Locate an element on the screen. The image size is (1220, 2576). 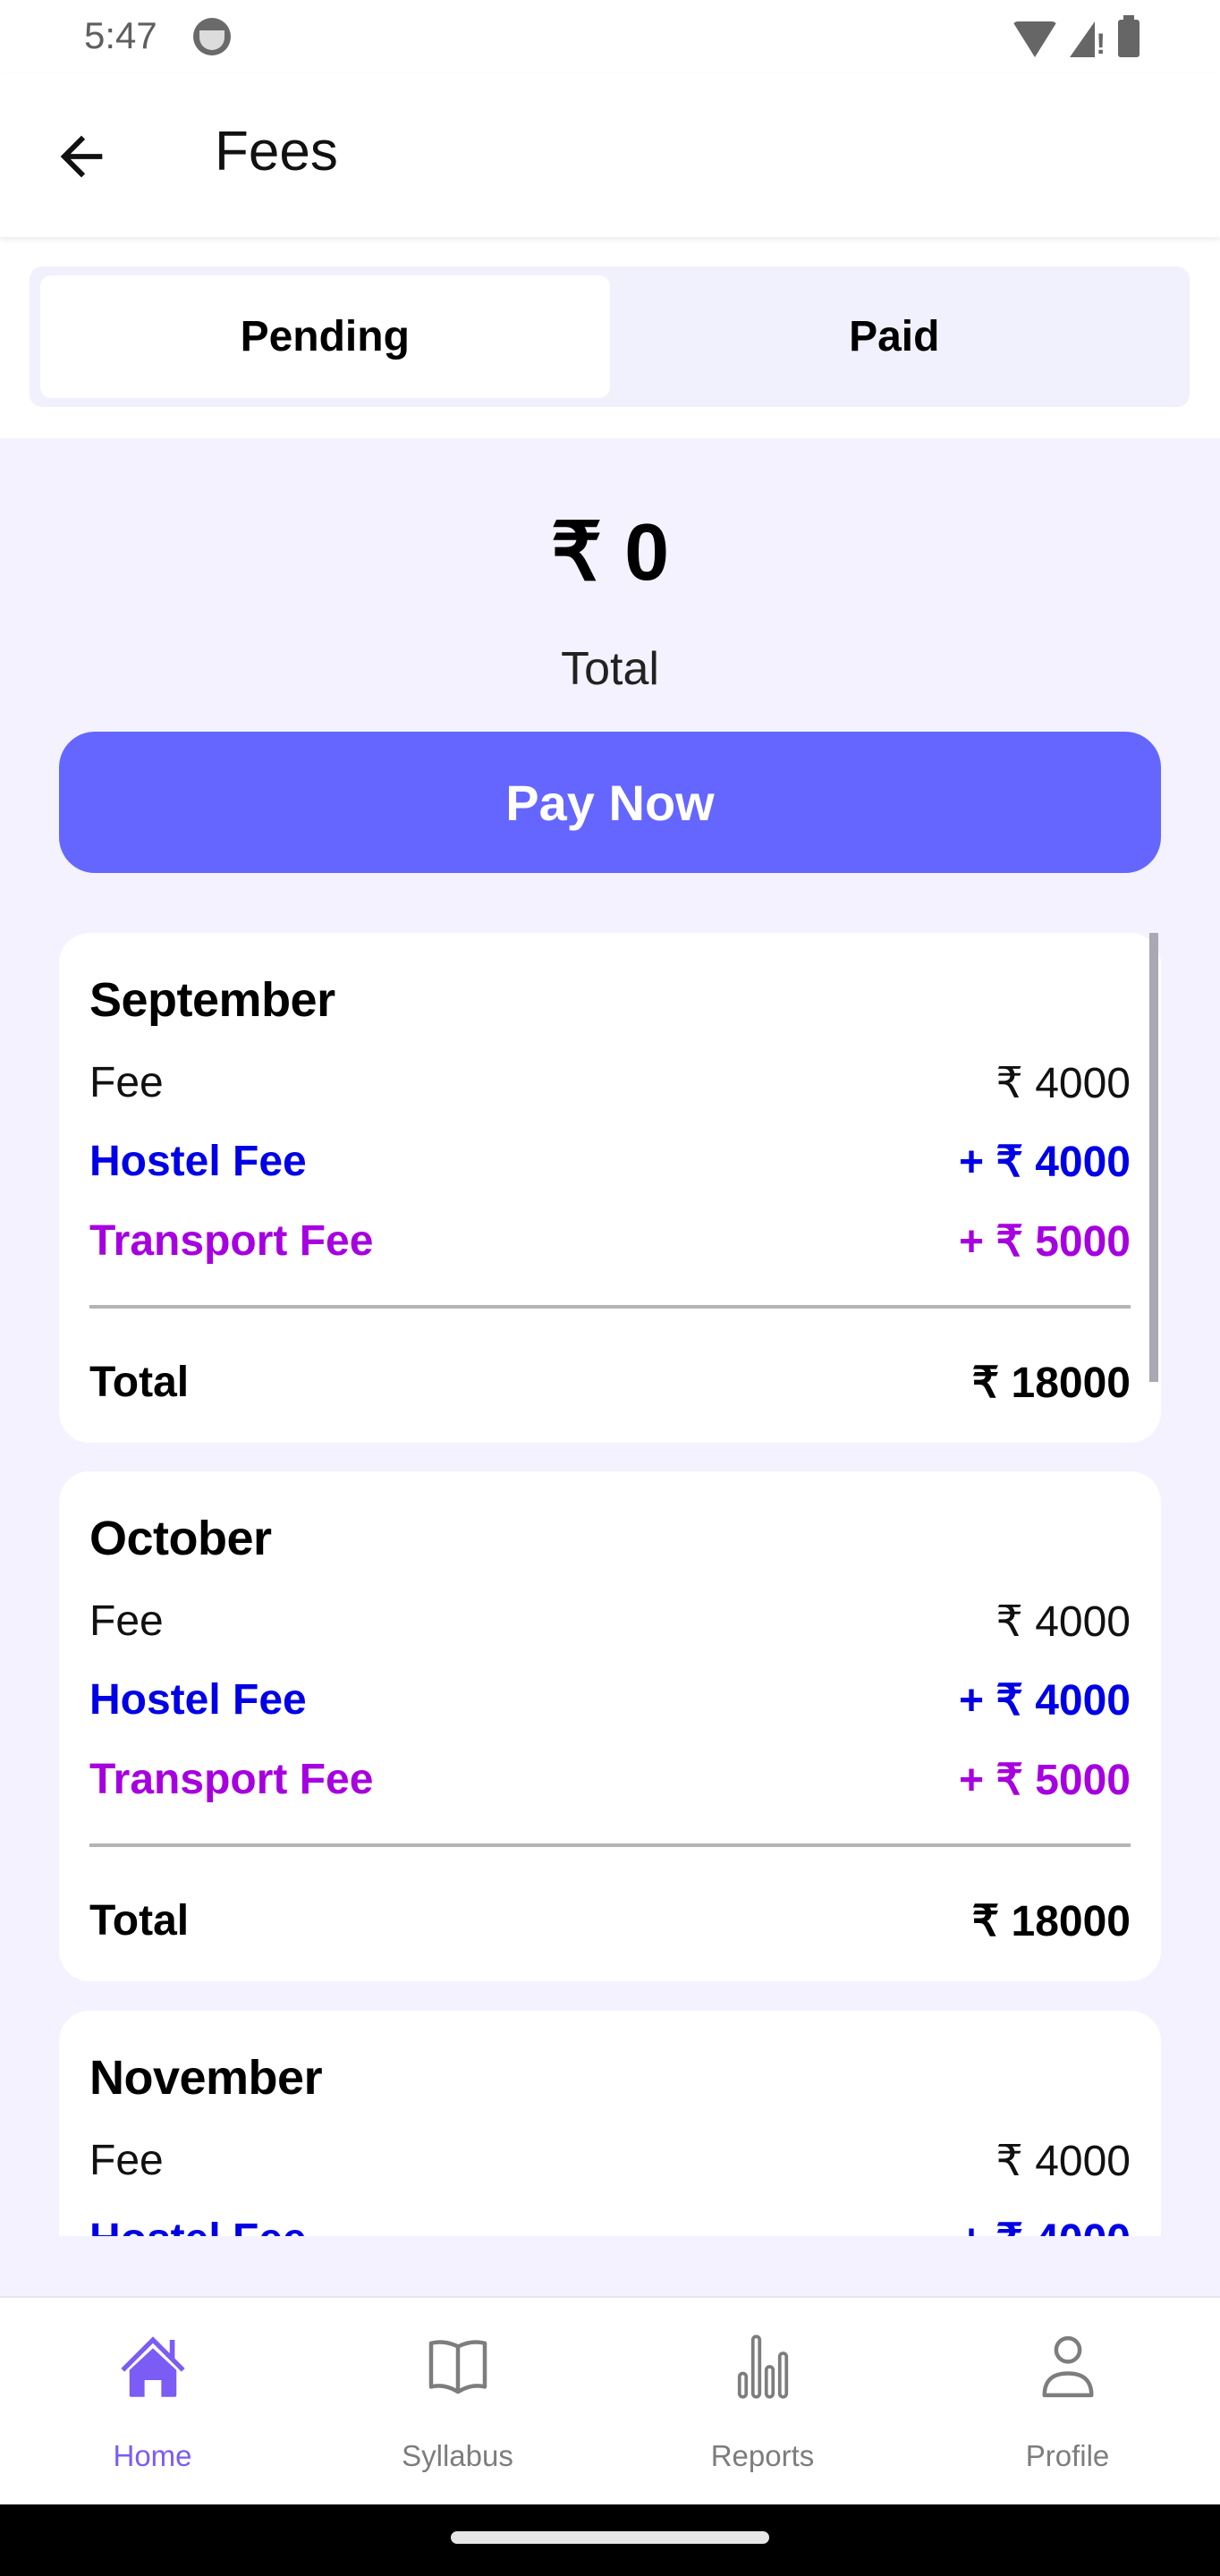
nav-syllabus: Syllabus is located at coordinates (458, 2402).